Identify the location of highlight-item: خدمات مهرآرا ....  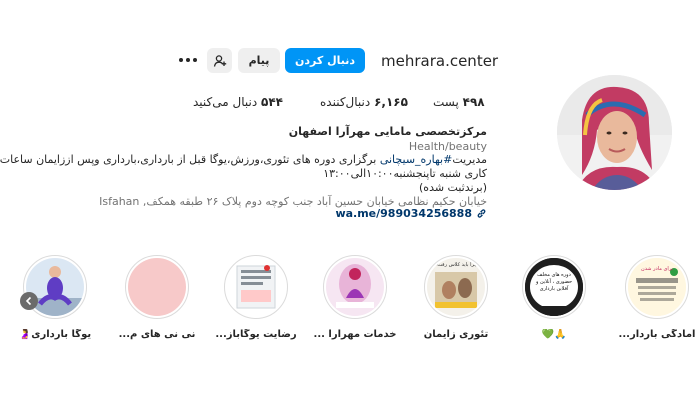
(355, 297).